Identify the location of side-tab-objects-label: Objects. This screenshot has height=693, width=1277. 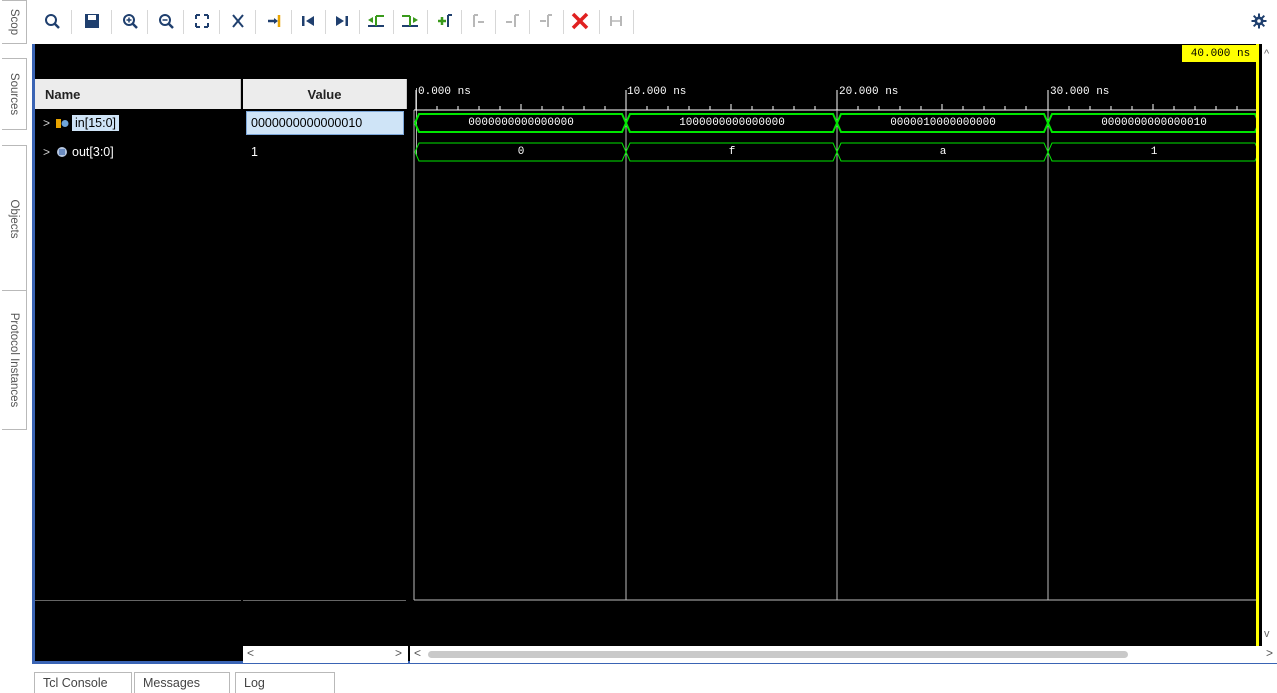
(14, 218).